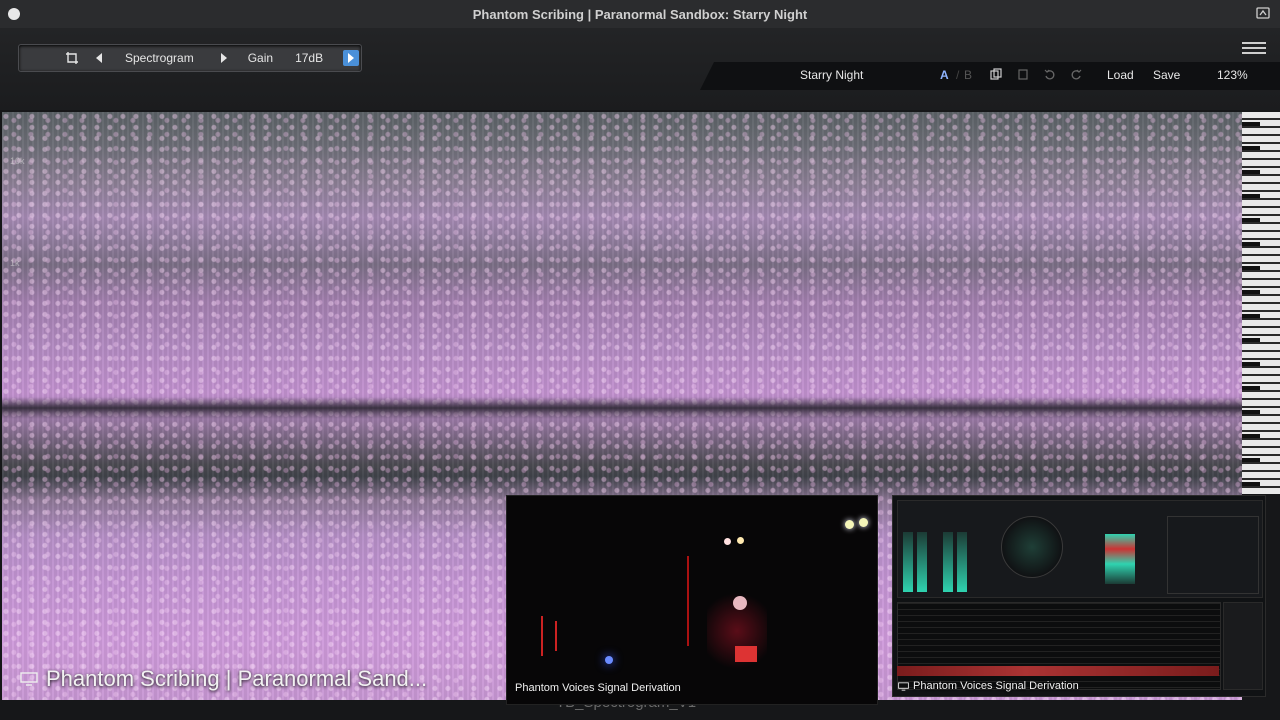 The width and height of the screenshot is (1280, 720). What do you see at coordinates (309, 58) in the screenshot?
I see `gain-value: 17dB` at bounding box center [309, 58].